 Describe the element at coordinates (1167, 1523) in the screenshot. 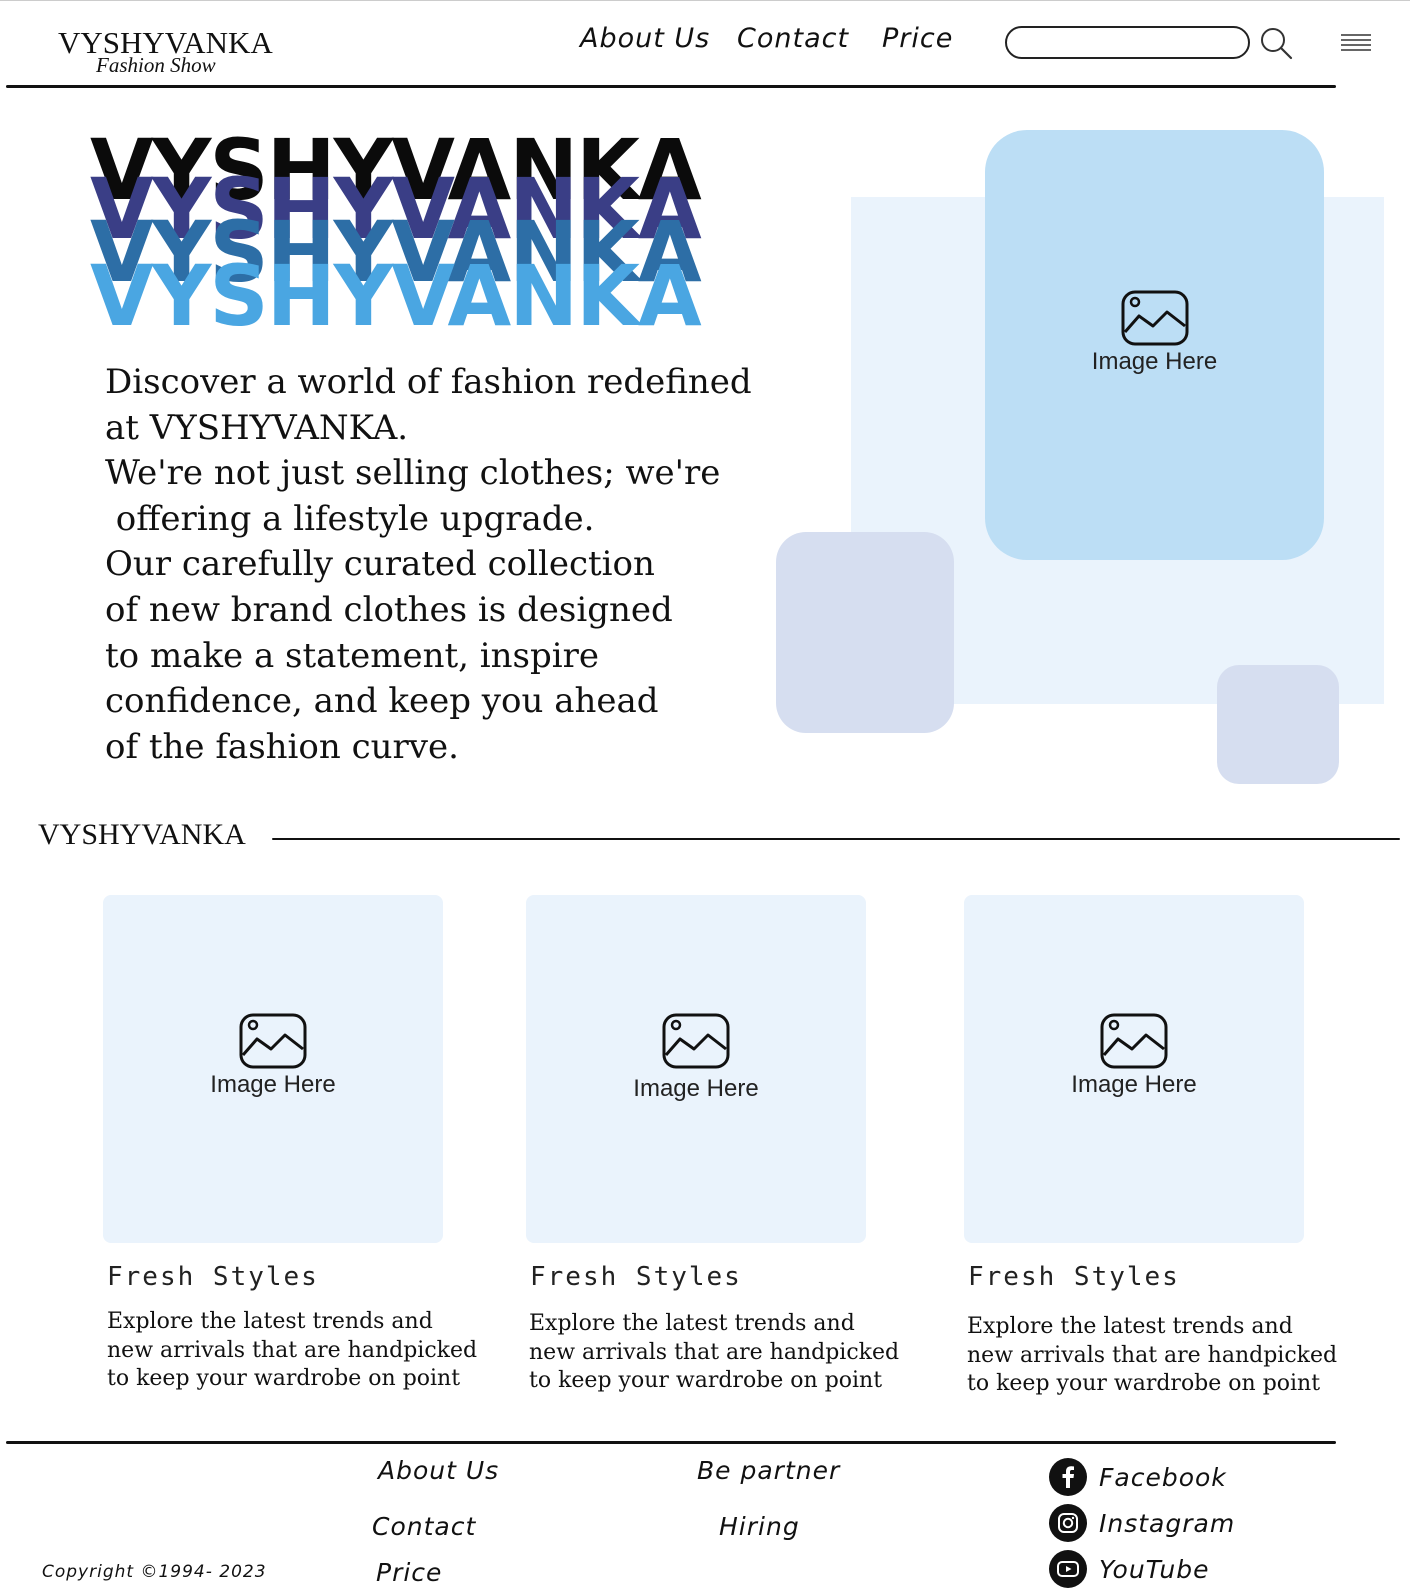

I see `instagram-label: Instagram` at that location.